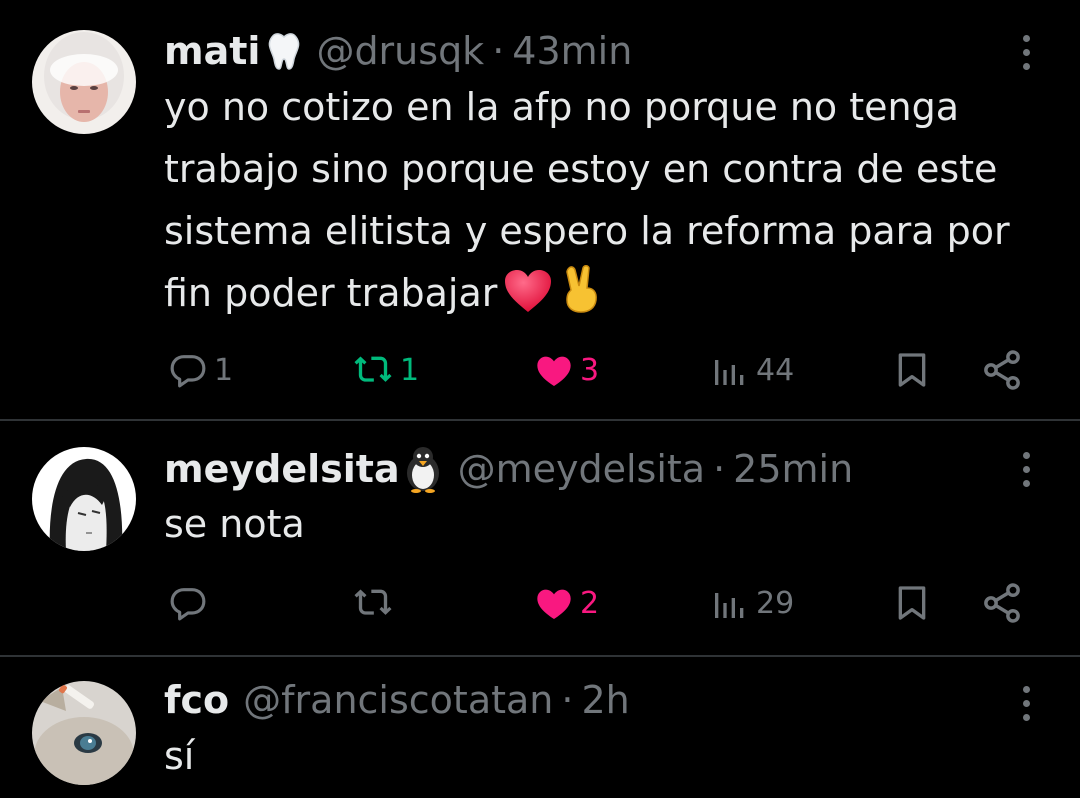 This screenshot has height=798, width=1080. What do you see at coordinates (604, 756) in the screenshot?
I see `tweet-text: sí` at bounding box center [604, 756].